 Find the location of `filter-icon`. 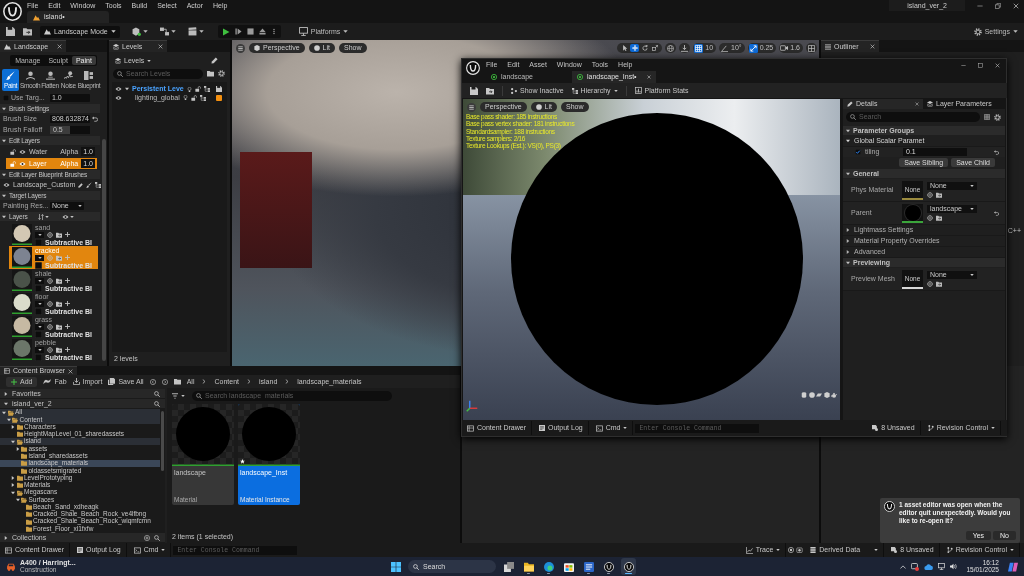

filter-icon is located at coordinates (175, 396).